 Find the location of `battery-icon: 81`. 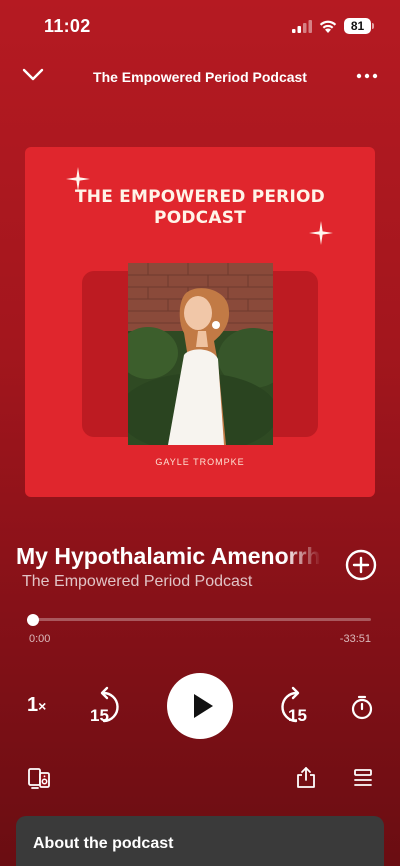

battery-icon: 81 is located at coordinates (359, 26).